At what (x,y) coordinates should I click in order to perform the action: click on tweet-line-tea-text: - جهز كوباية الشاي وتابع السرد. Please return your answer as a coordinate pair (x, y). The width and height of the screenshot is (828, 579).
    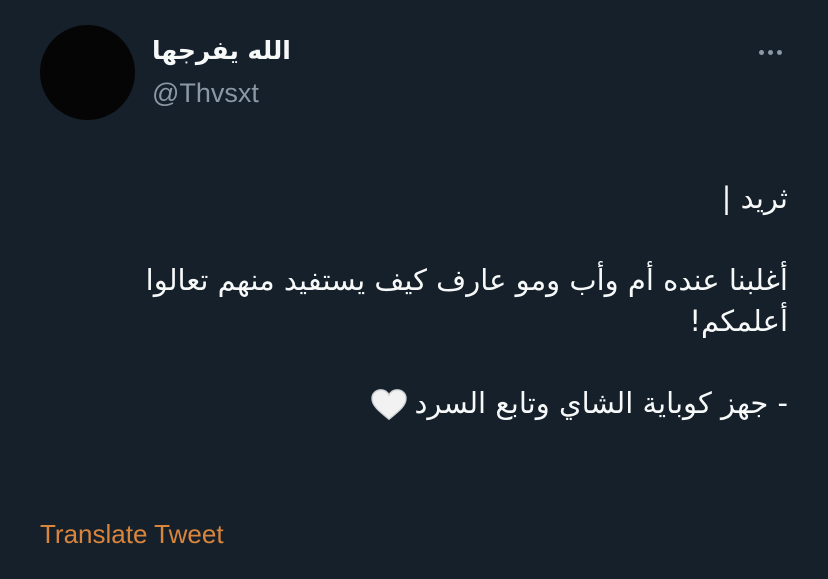
    Looking at the image, I should click on (601, 403).